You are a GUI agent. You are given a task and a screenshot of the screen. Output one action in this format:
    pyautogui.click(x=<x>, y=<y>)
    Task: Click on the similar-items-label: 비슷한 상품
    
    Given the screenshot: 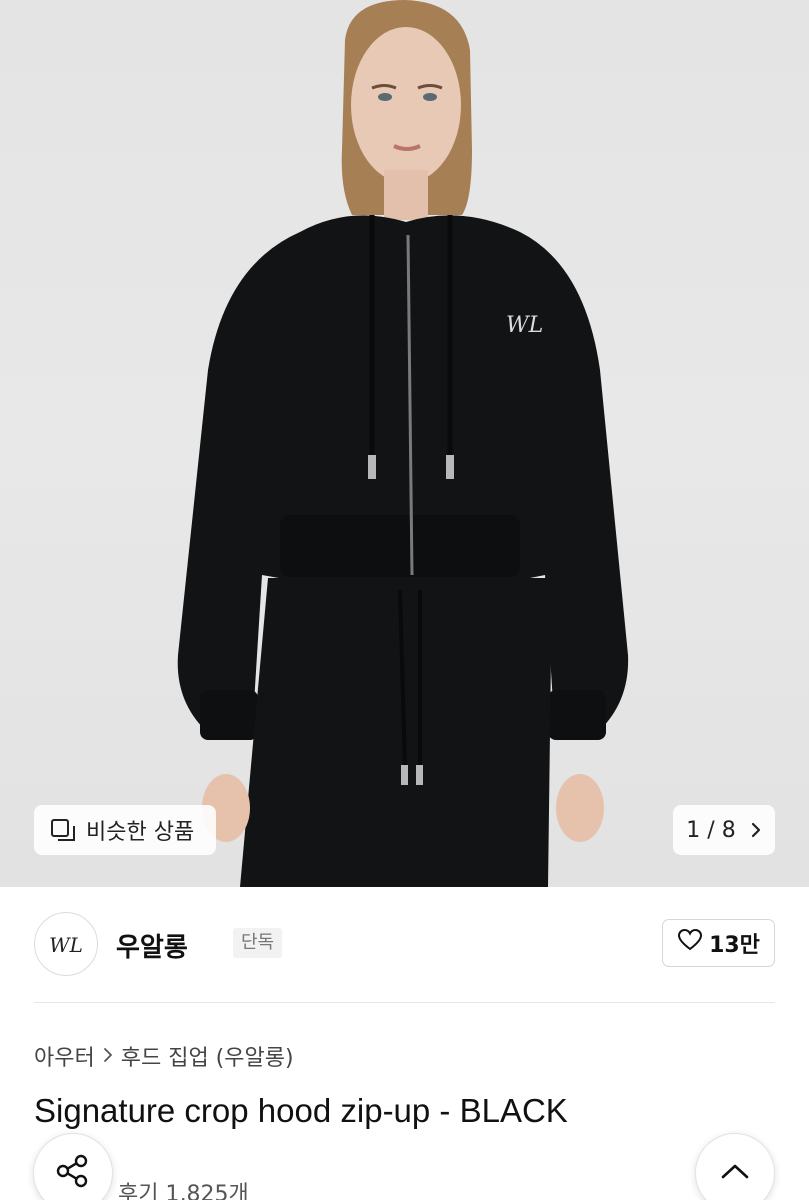 What is the action you would take?
    pyautogui.click(x=140, y=832)
    